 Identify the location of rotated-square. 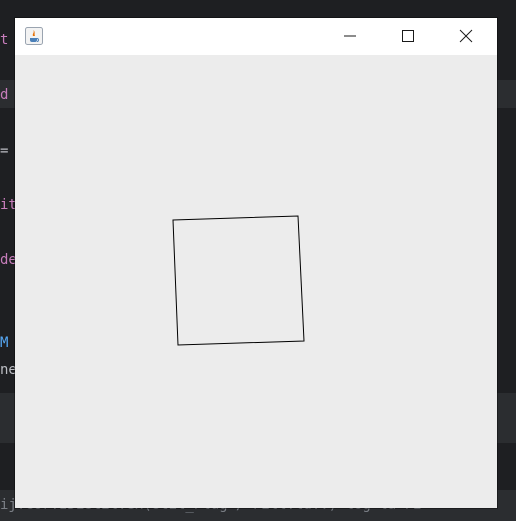
(238, 280).